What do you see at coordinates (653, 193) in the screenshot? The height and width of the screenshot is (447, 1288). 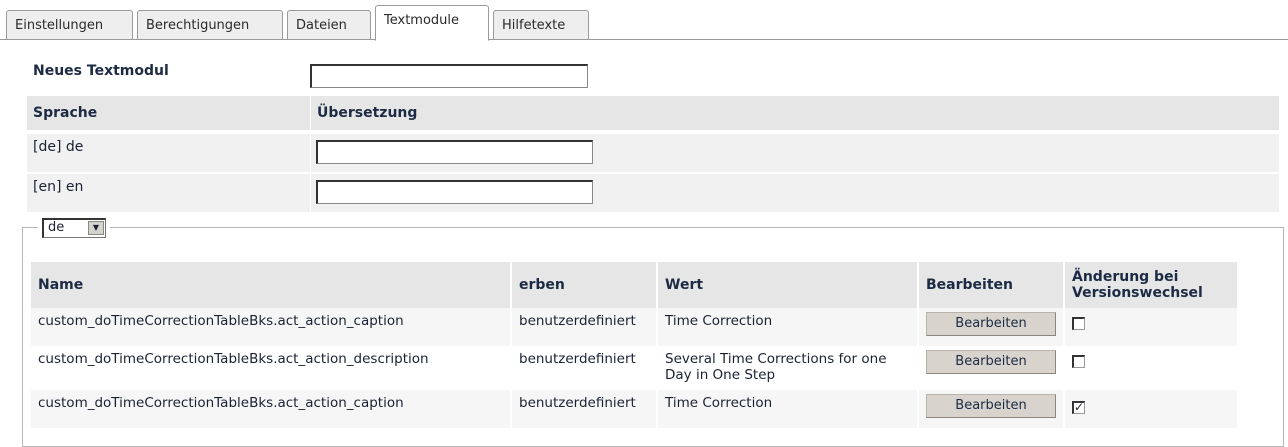 I see `language-row-en: [en] en` at bounding box center [653, 193].